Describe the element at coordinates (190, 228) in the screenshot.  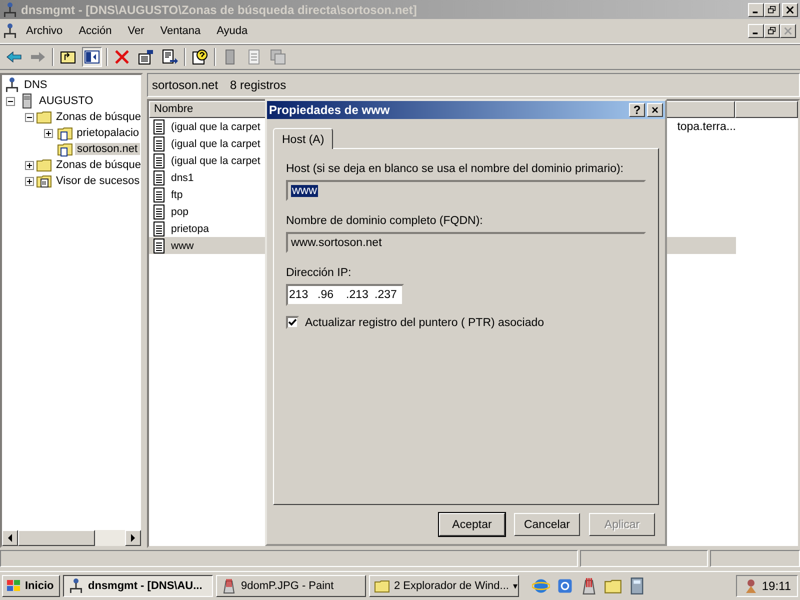
I see `record-name: prietopa` at that location.